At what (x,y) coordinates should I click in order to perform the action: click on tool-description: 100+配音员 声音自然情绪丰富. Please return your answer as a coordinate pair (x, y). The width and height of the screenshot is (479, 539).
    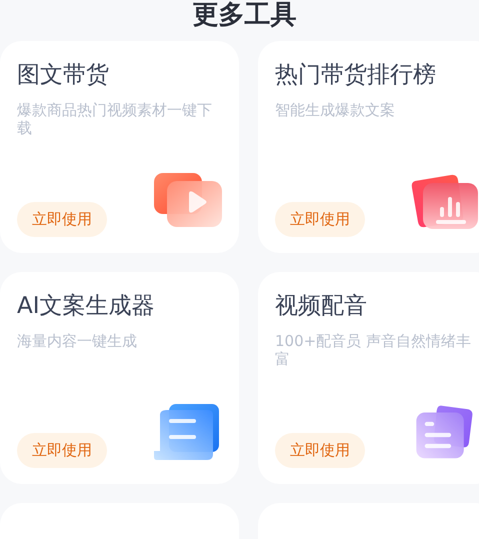
    Looking at the image, I should click on (373, 350).